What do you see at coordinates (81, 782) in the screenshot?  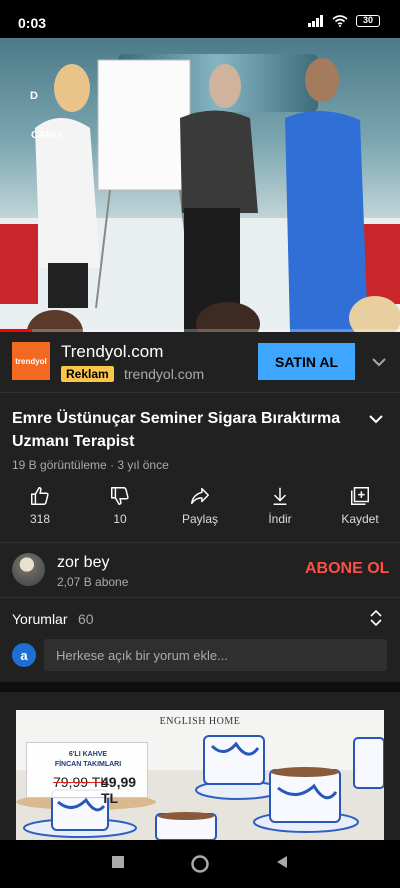 I see `old-price: 79,99 TL` at bounding box center [81, 782].